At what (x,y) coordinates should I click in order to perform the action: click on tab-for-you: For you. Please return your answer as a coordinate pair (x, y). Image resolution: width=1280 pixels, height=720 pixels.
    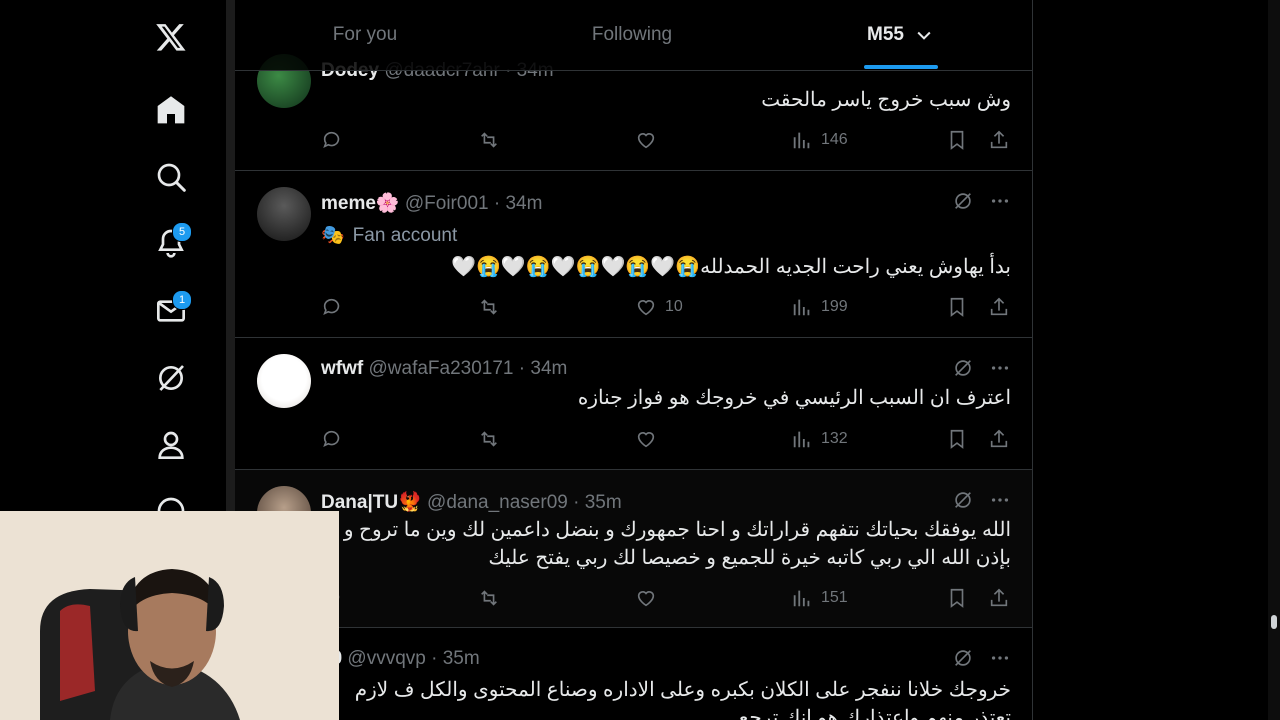
    Looking at the image, I should click on (365, 35).